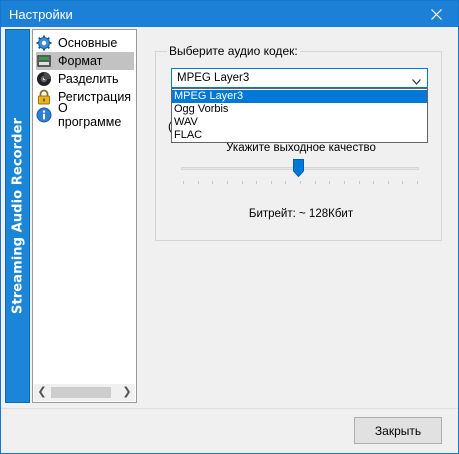 The height and width of the screenshot is (454, 459). What do you see at coordinates (41, 14) in the screenshot?
I see `window-title: Настройки` at bounding box center [41, 14].